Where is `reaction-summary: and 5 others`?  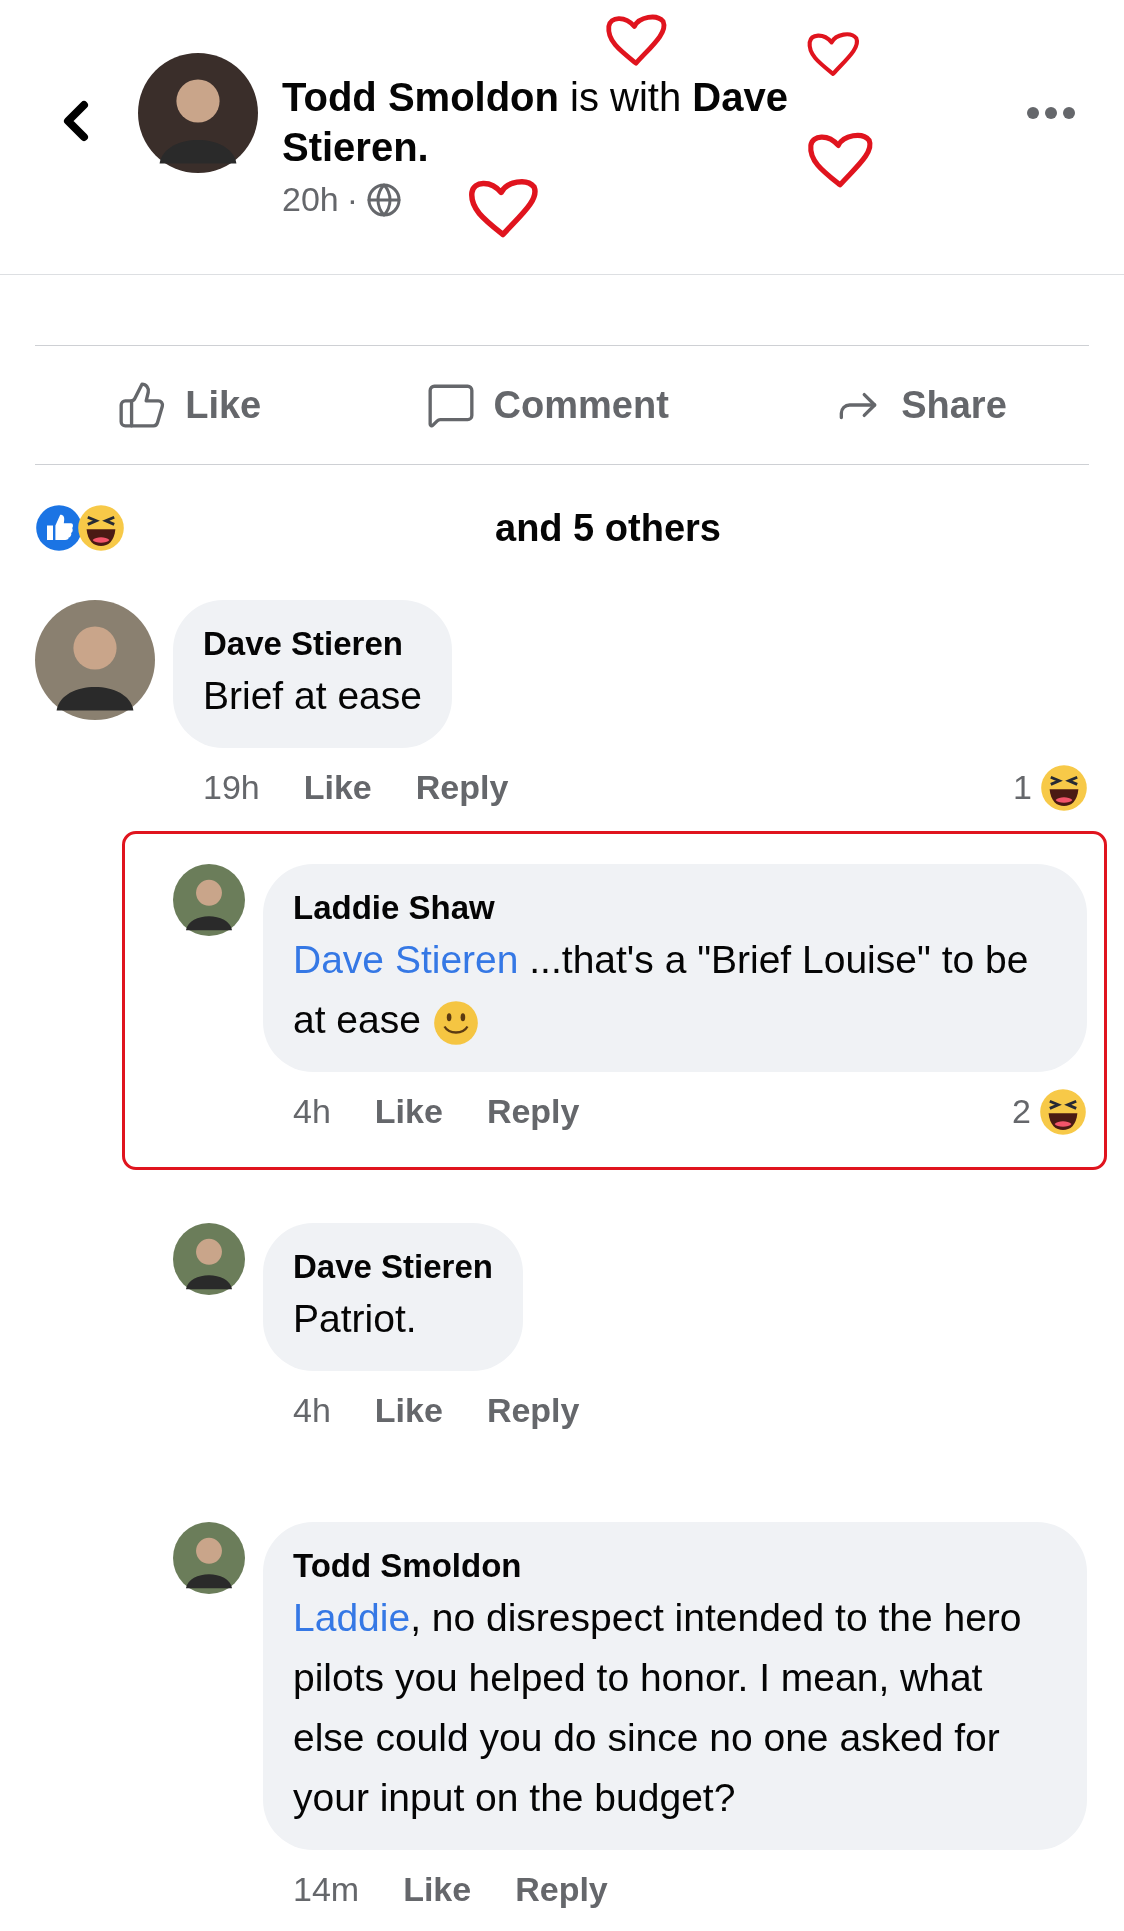
reaction-summary: and 5 others is located at coordinates (608, 528).